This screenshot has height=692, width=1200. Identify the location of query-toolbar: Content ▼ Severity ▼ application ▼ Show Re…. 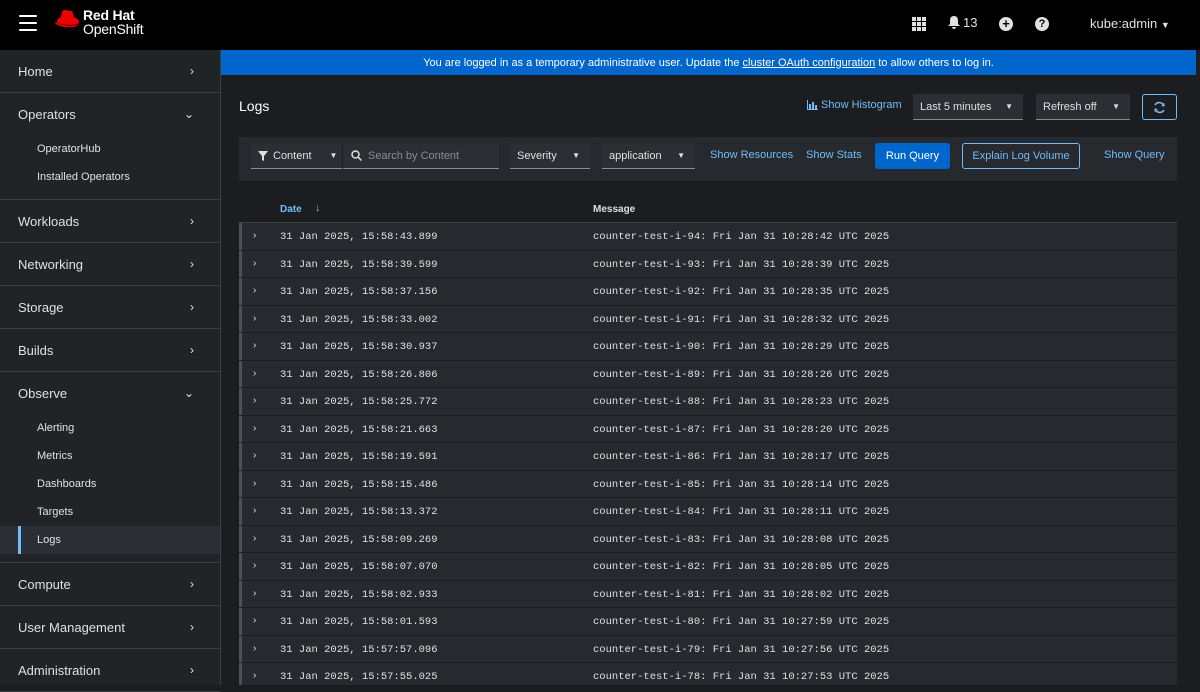
(708, 159).